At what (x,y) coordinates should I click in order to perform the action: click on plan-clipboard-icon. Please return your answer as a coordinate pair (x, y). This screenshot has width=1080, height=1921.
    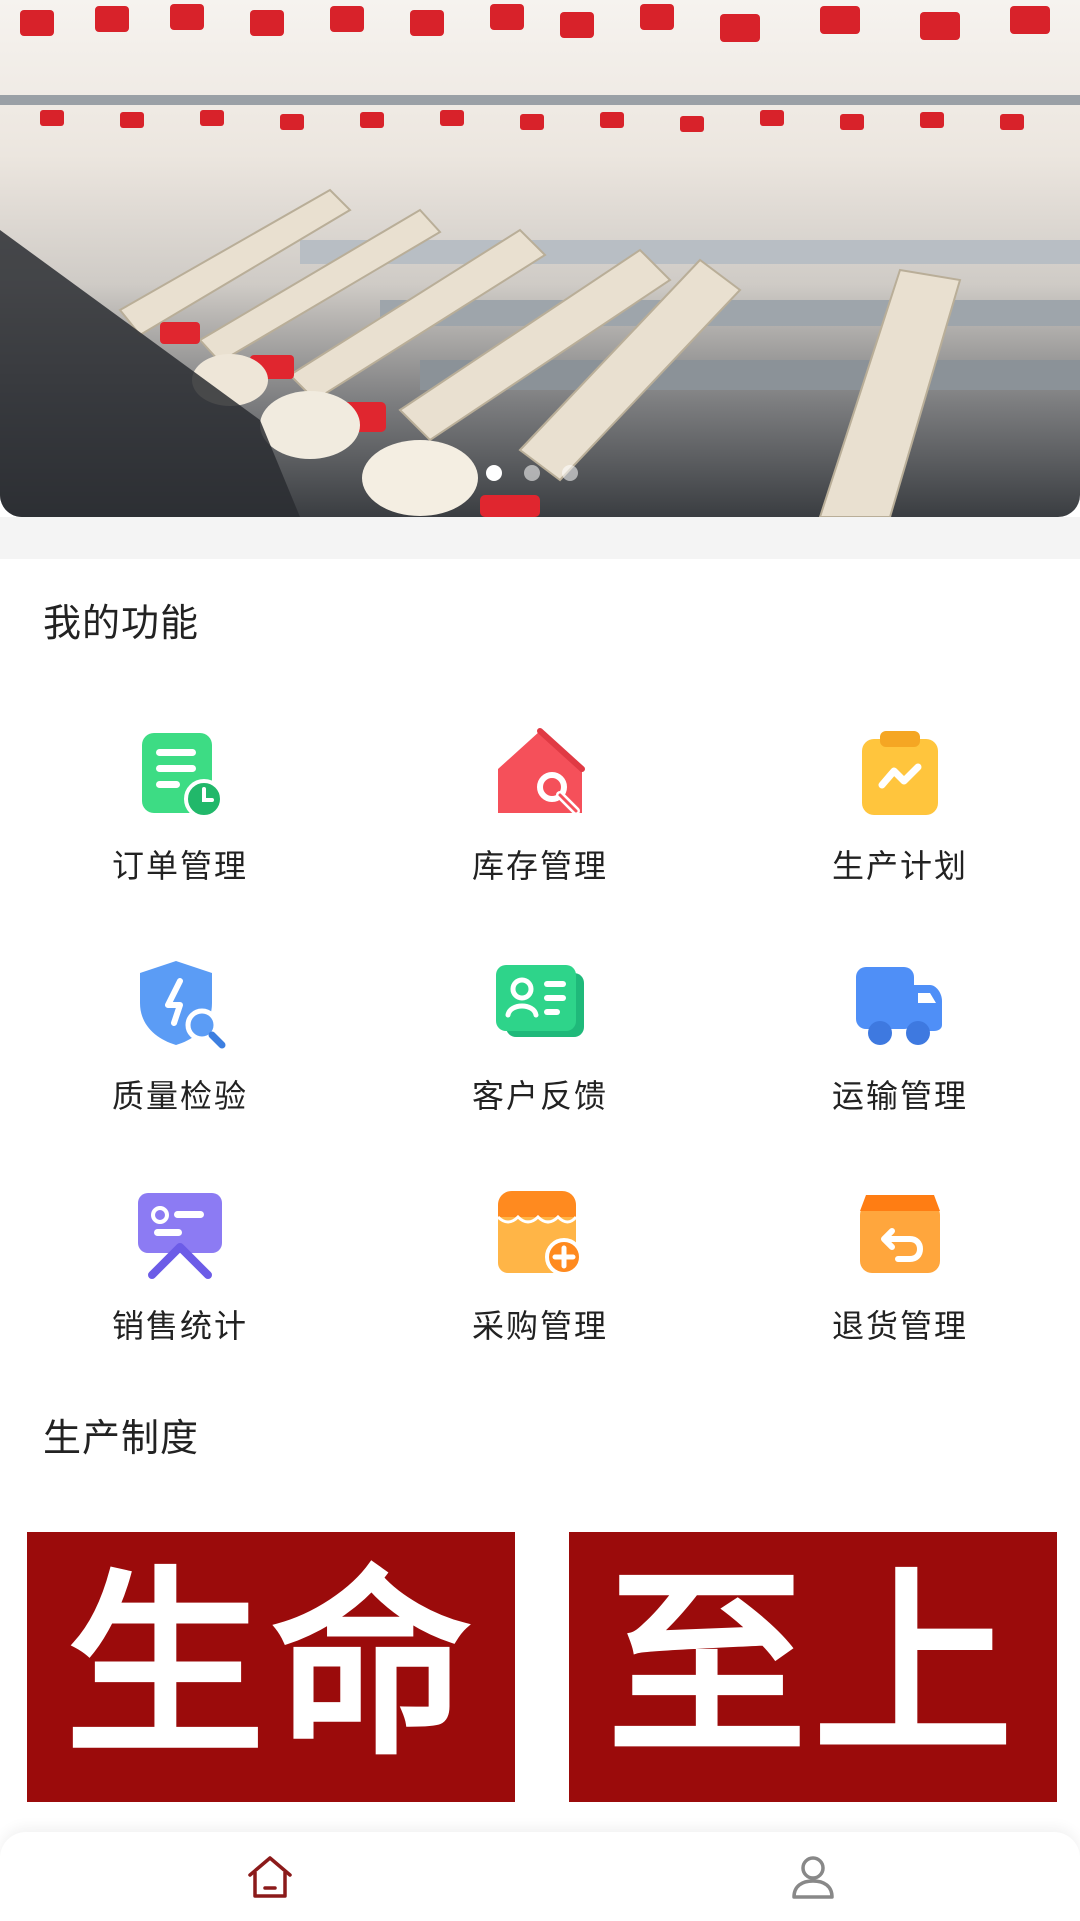
    Looking at the image, I should click on (900, 773).